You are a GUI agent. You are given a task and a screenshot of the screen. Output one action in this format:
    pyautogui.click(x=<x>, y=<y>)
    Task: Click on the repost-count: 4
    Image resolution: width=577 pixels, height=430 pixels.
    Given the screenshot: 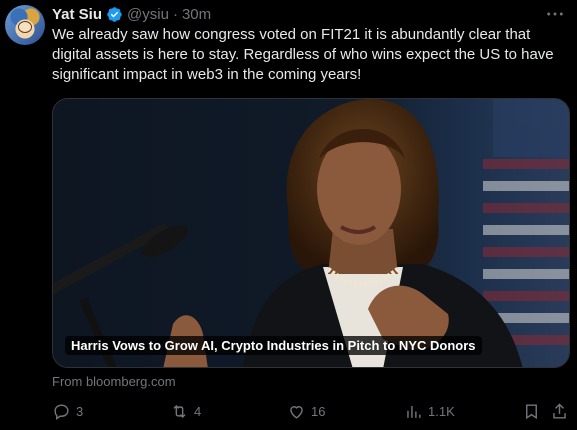 What is the action you would take?
    pyautogui.click(x=198, y=411)
    